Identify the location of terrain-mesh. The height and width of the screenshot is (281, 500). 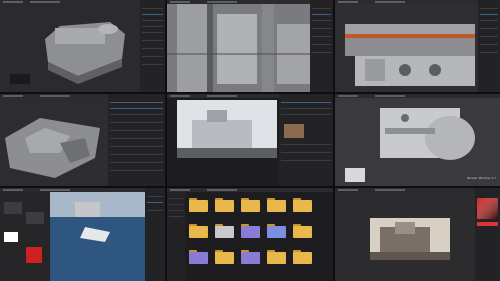
(52, 148).